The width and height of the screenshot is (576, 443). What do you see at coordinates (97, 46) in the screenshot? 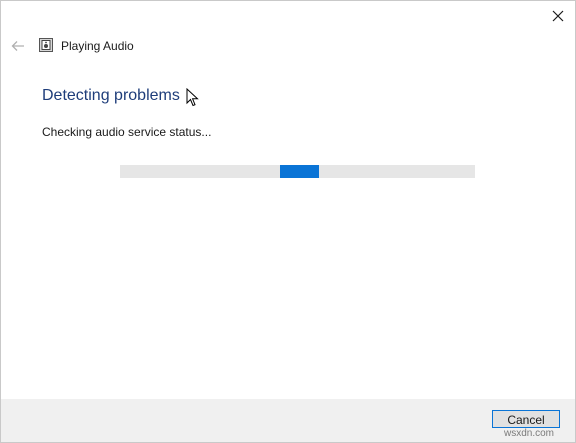
I see `window-title: Playing Audio` at bounding box center [97, 46].